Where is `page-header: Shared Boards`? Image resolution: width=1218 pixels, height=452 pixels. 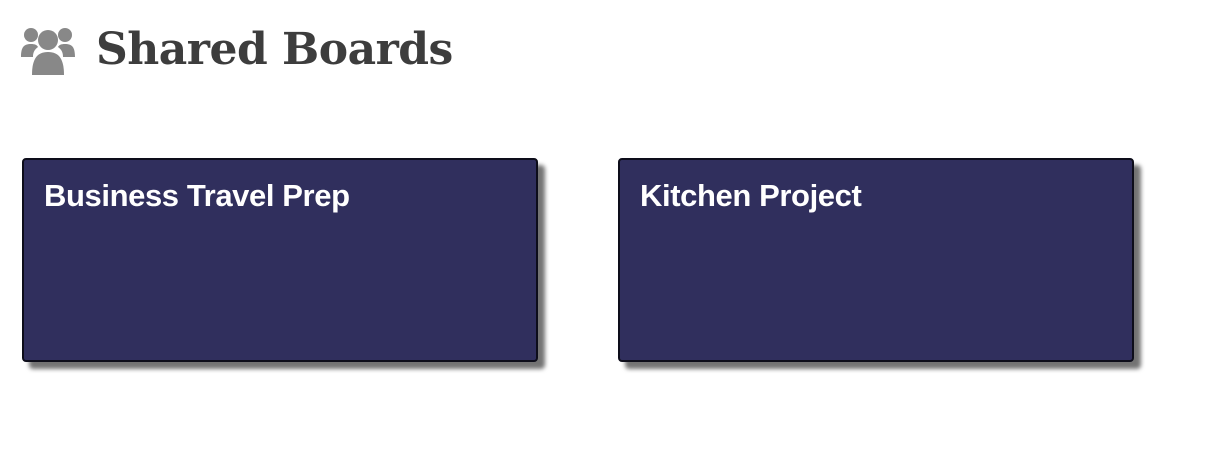
page-header: Shared Boards is located at coordinates (236, 50).